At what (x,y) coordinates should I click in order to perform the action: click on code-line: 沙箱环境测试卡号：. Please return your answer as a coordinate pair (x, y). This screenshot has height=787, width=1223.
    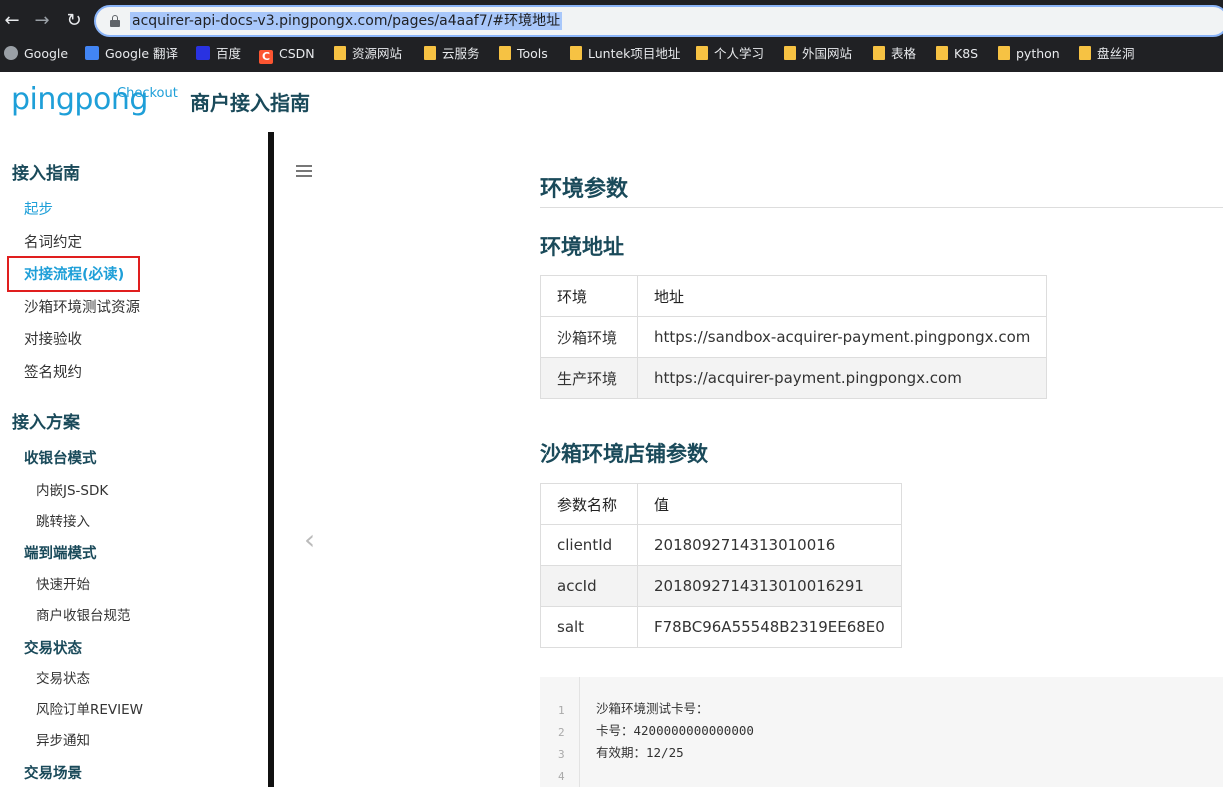
    Looking at the image, I should click on (652, 708).